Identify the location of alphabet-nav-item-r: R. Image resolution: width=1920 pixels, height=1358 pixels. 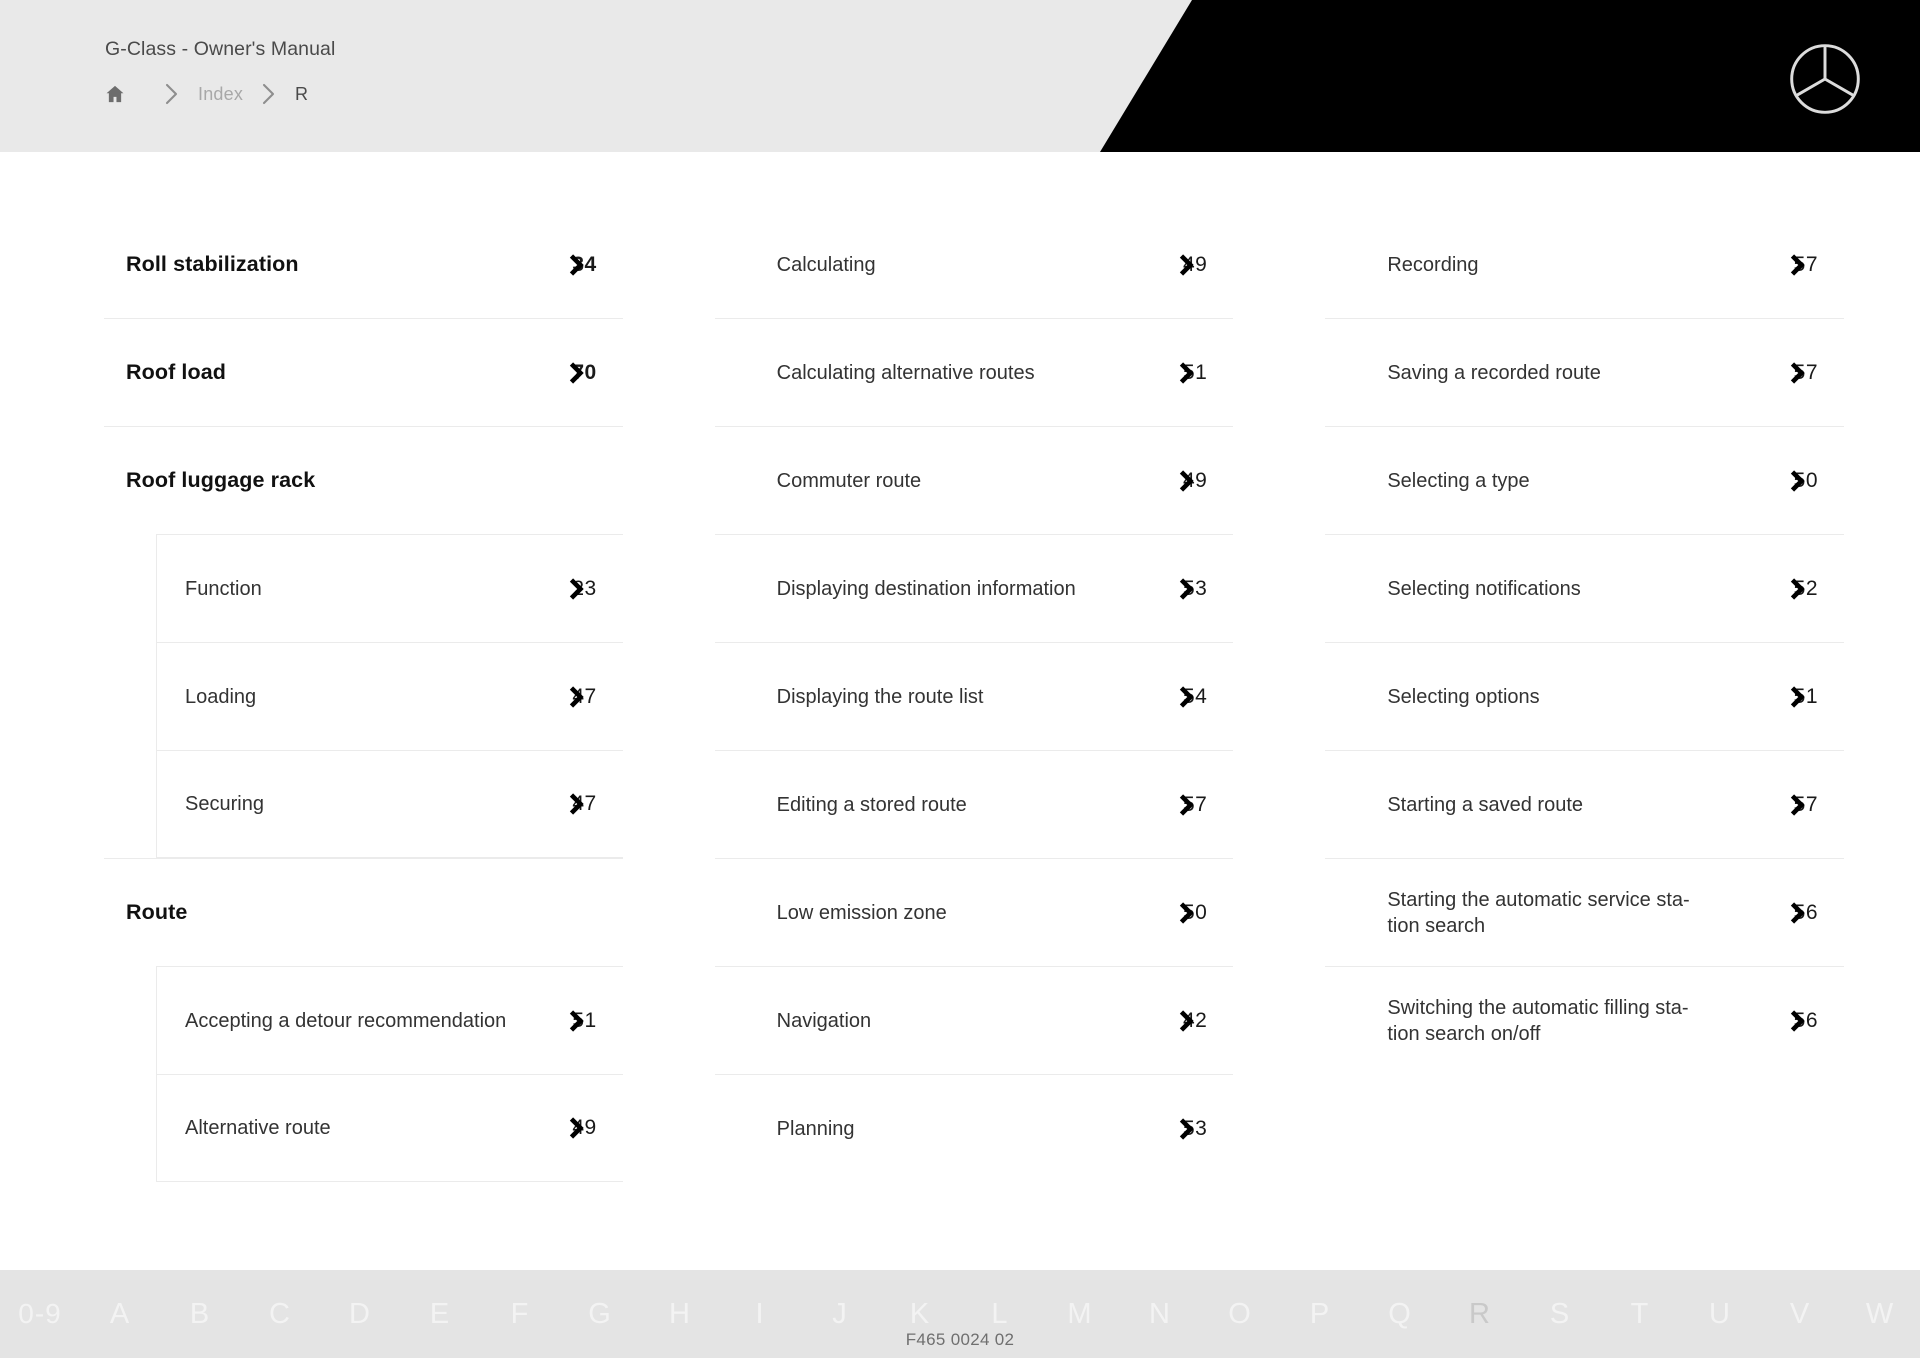
(1480, 1314).